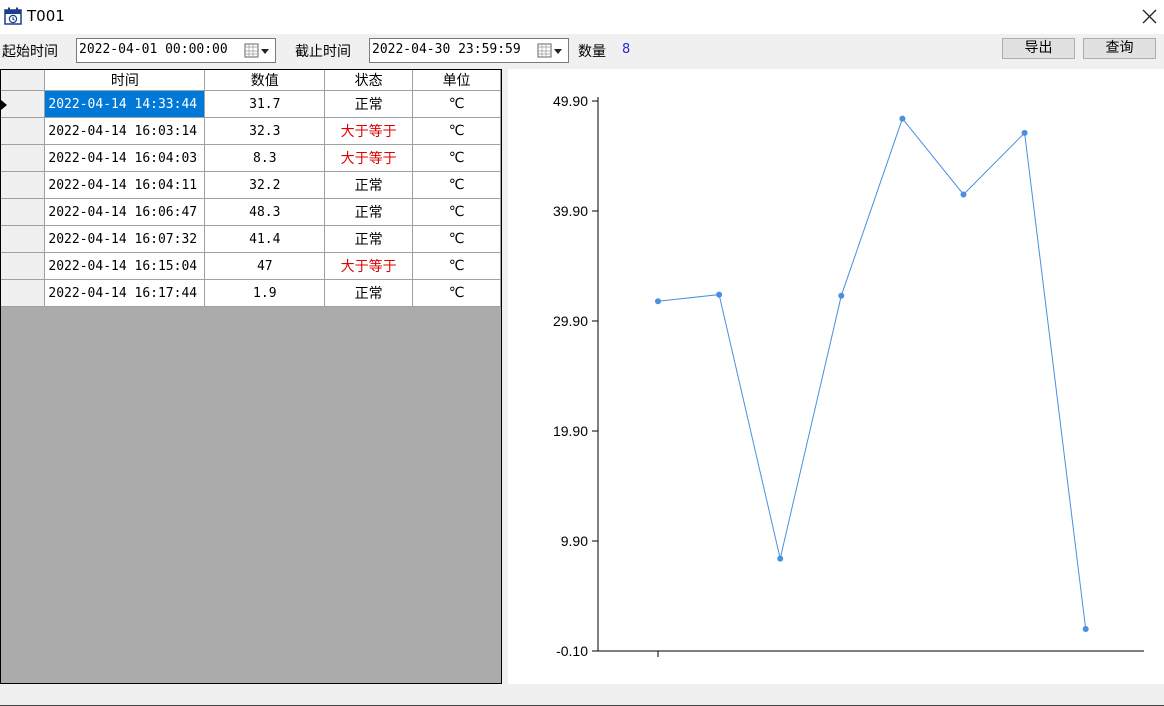  Describe the element at coordinates (125, 185) in the screenshot. I see `cell-time: 2022-04-14 16:04:11` at that location.